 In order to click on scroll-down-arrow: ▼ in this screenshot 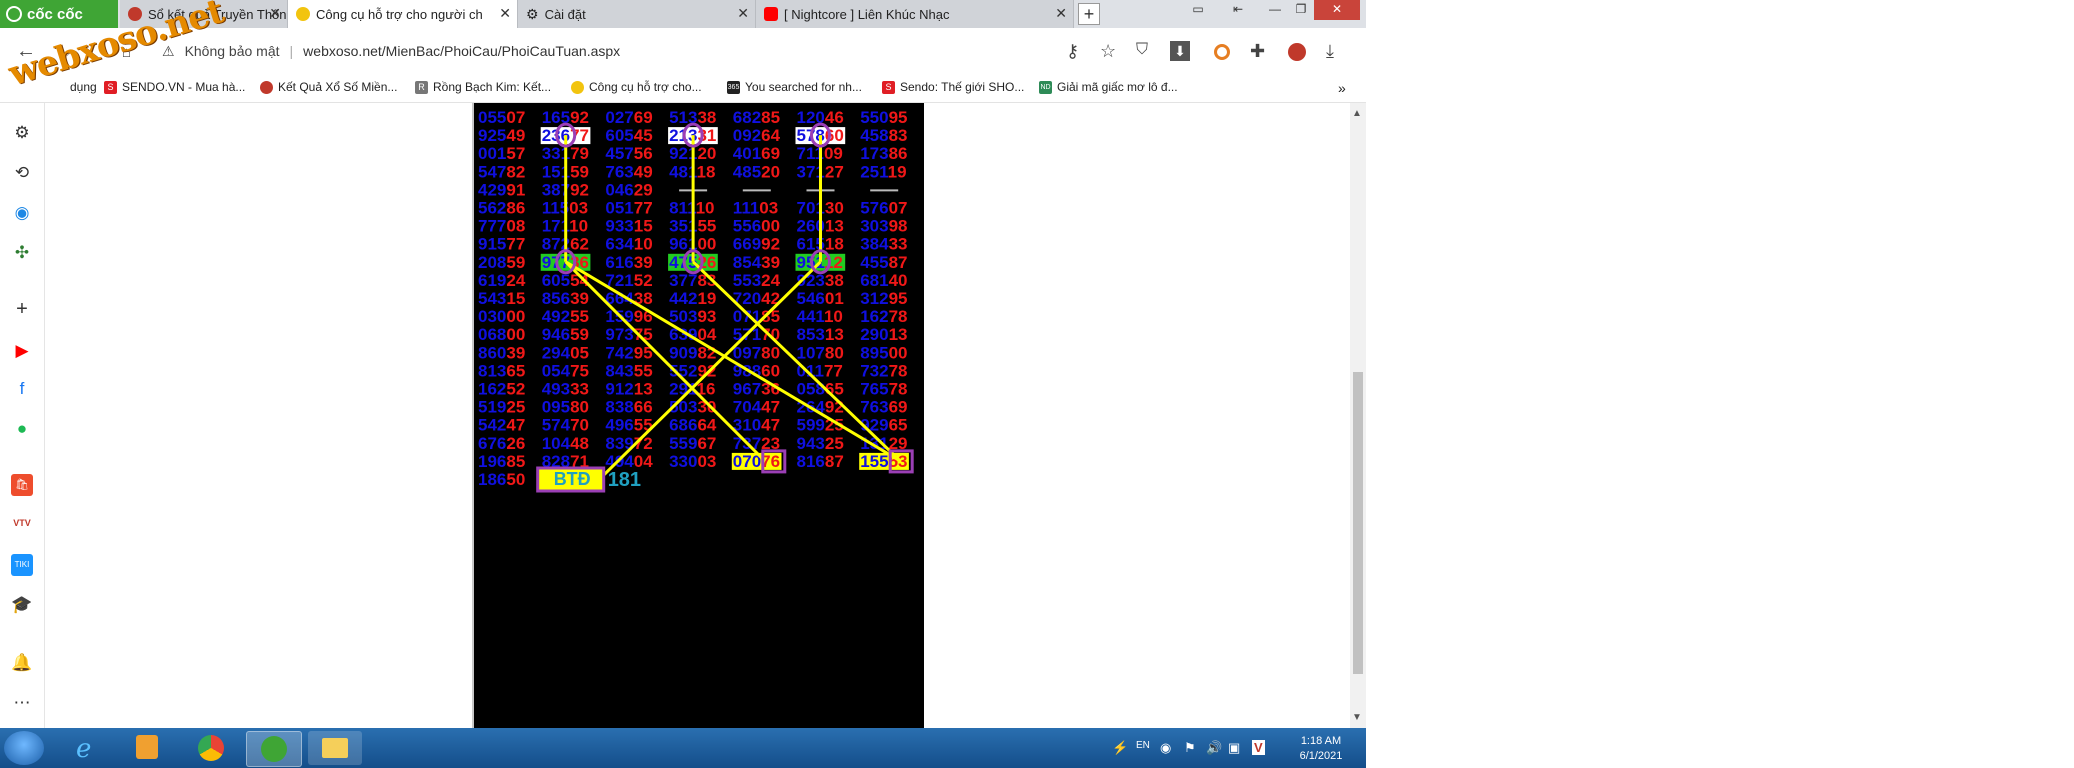, I will do `click(1357, 717)`.